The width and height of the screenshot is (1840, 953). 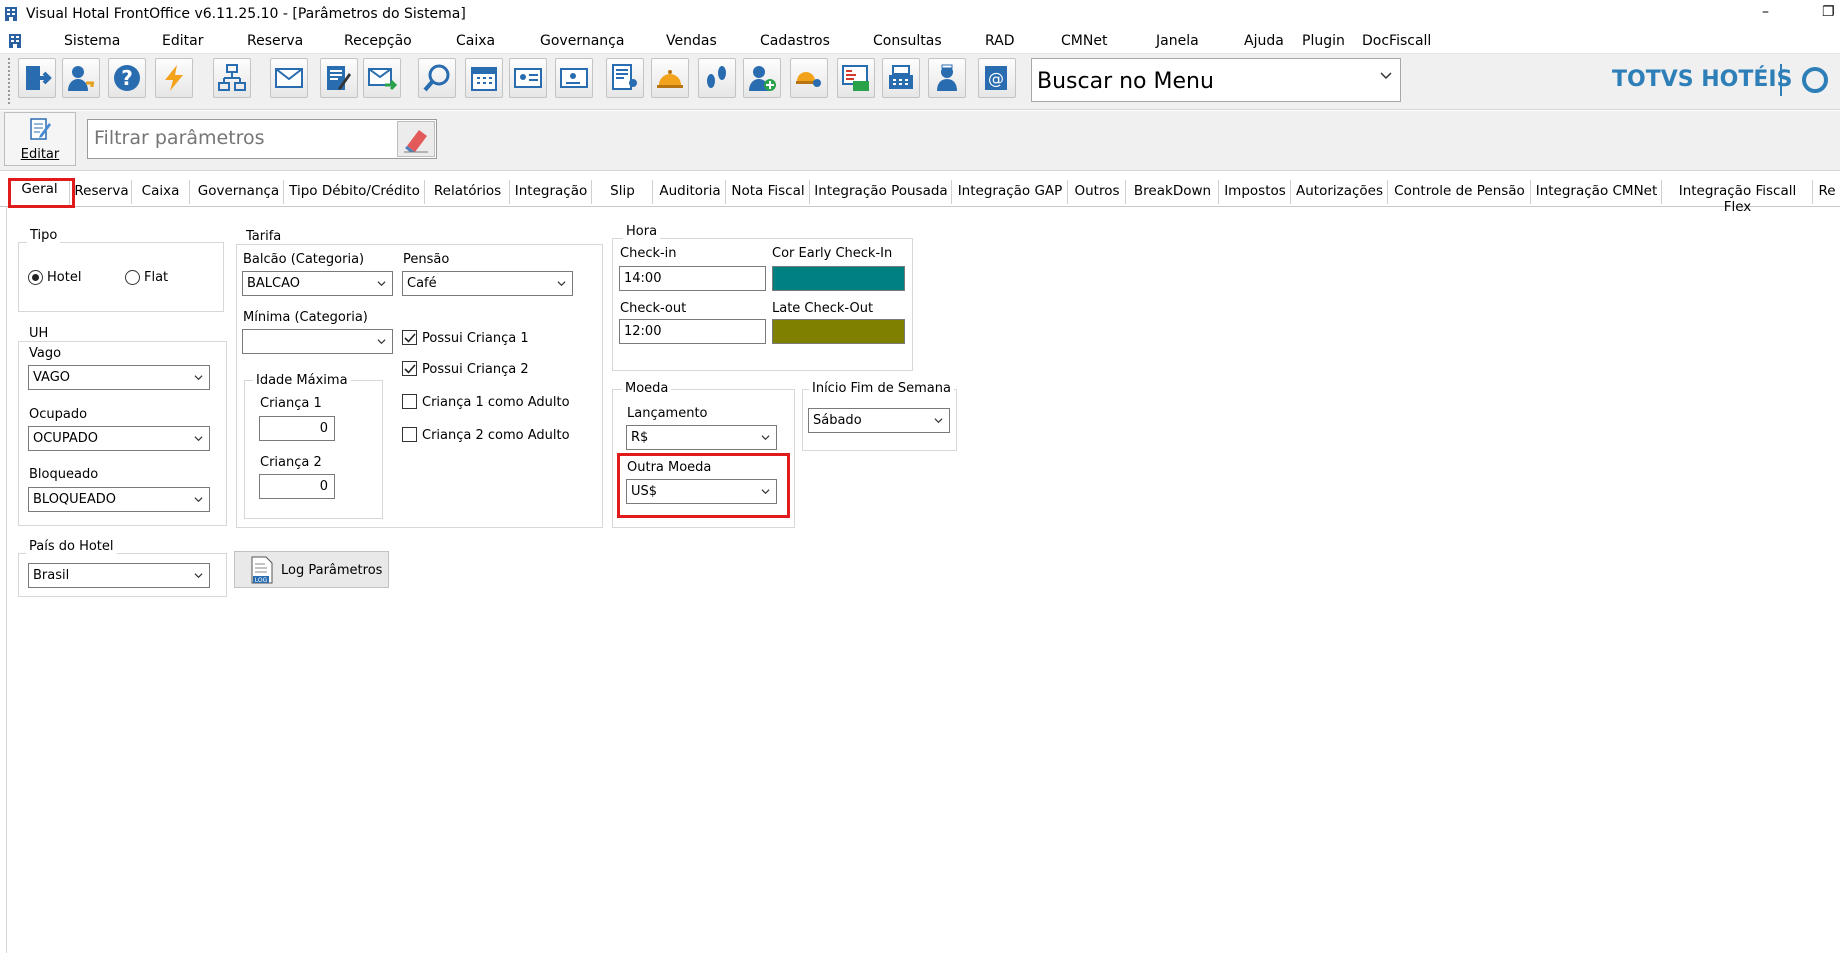 I want to click on crianca1-adulto-checkbox, so click(x=409, y=401).